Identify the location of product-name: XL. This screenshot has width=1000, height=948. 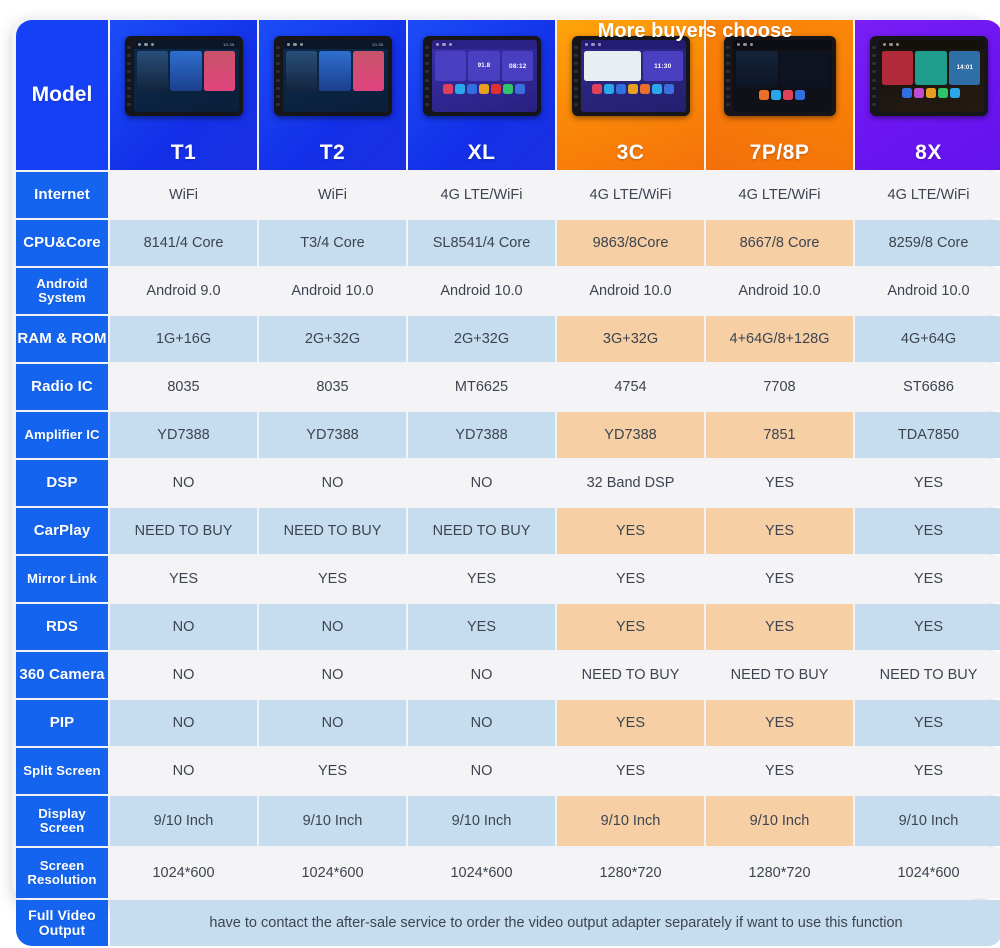
(481, 152).